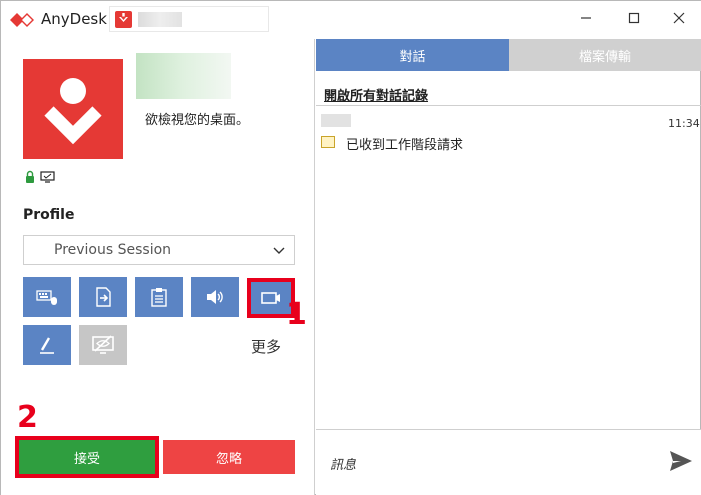 This screenshot has height=495, width=701. I want to click on message-input: 訊息, so click(343, 463).